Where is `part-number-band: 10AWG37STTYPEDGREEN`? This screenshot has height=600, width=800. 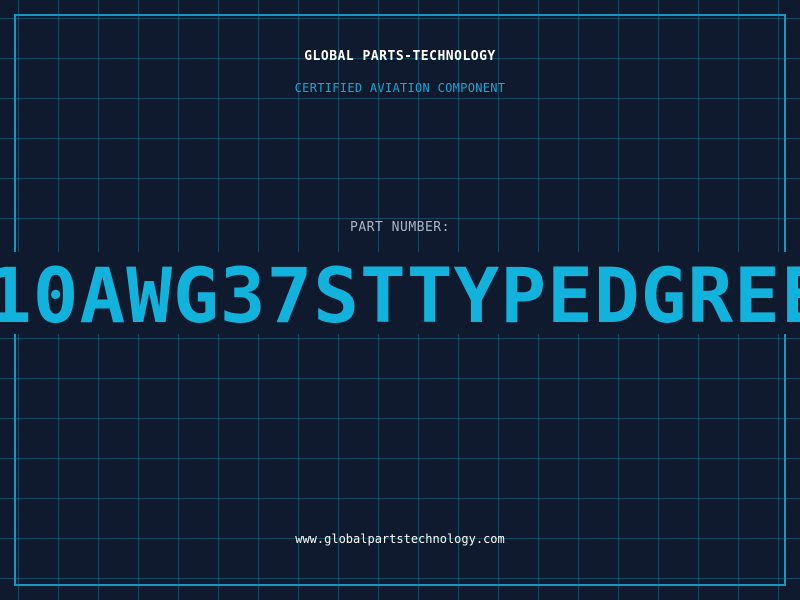 part-number-band: 10AWG37STTYPEDGREEN is located at coordinates (400, 293).